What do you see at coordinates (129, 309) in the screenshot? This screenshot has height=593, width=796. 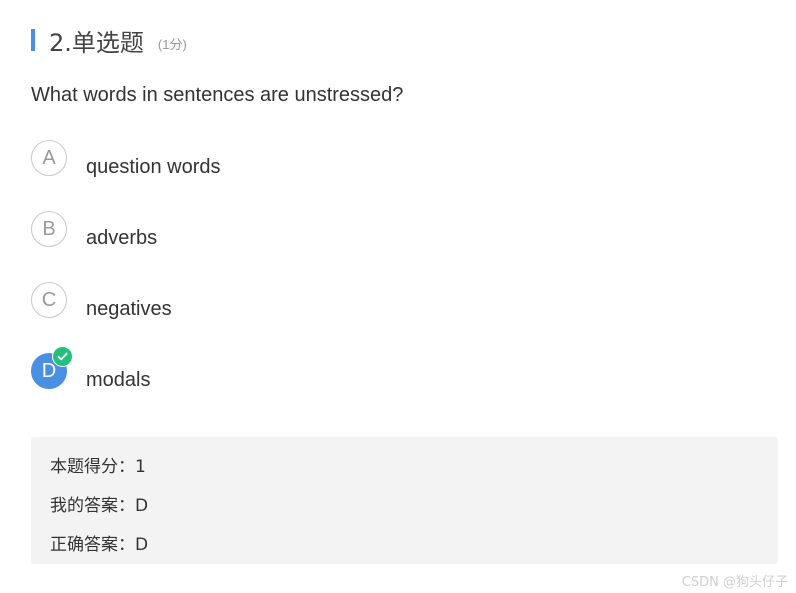 I see `option-c-text: negatives` at bounding box center [129, 309].